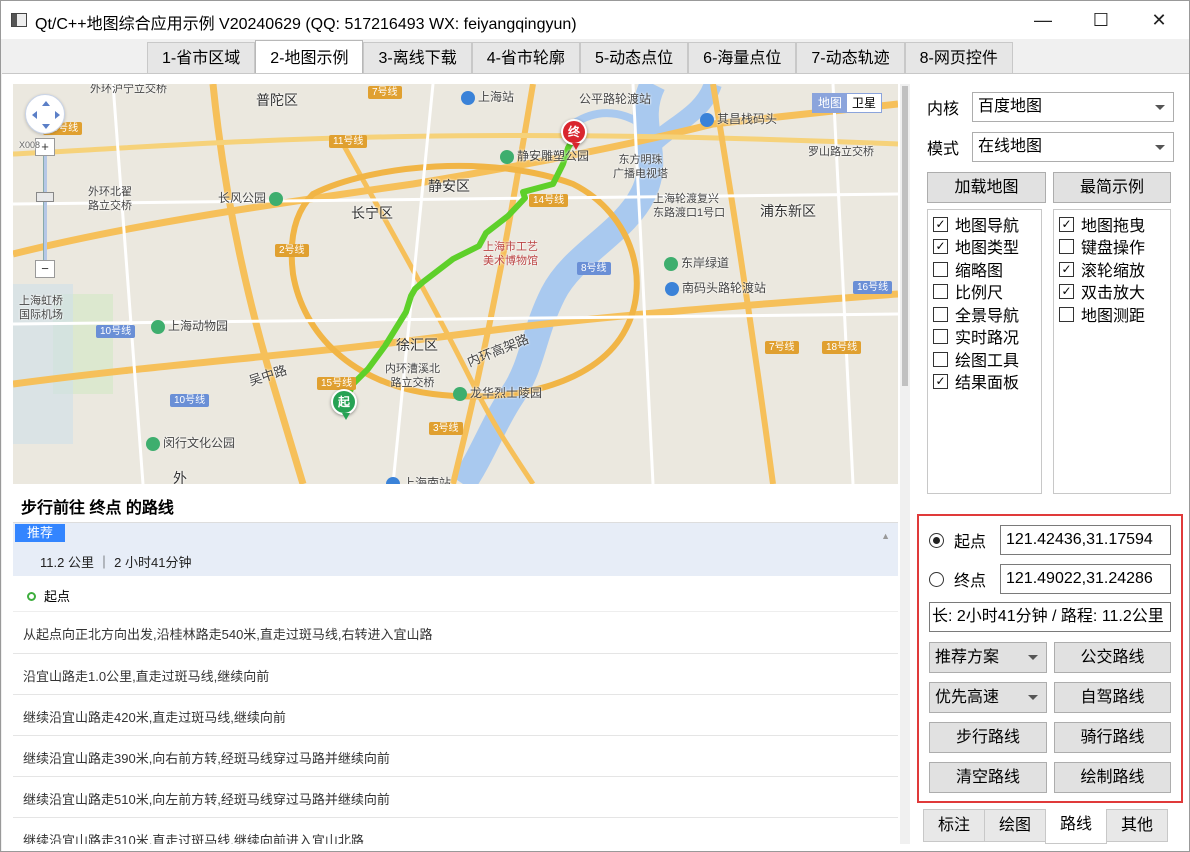 This screenshot has width=1190, height=852. I want to click on recommend-badge: 推荐, so click(40, 533).